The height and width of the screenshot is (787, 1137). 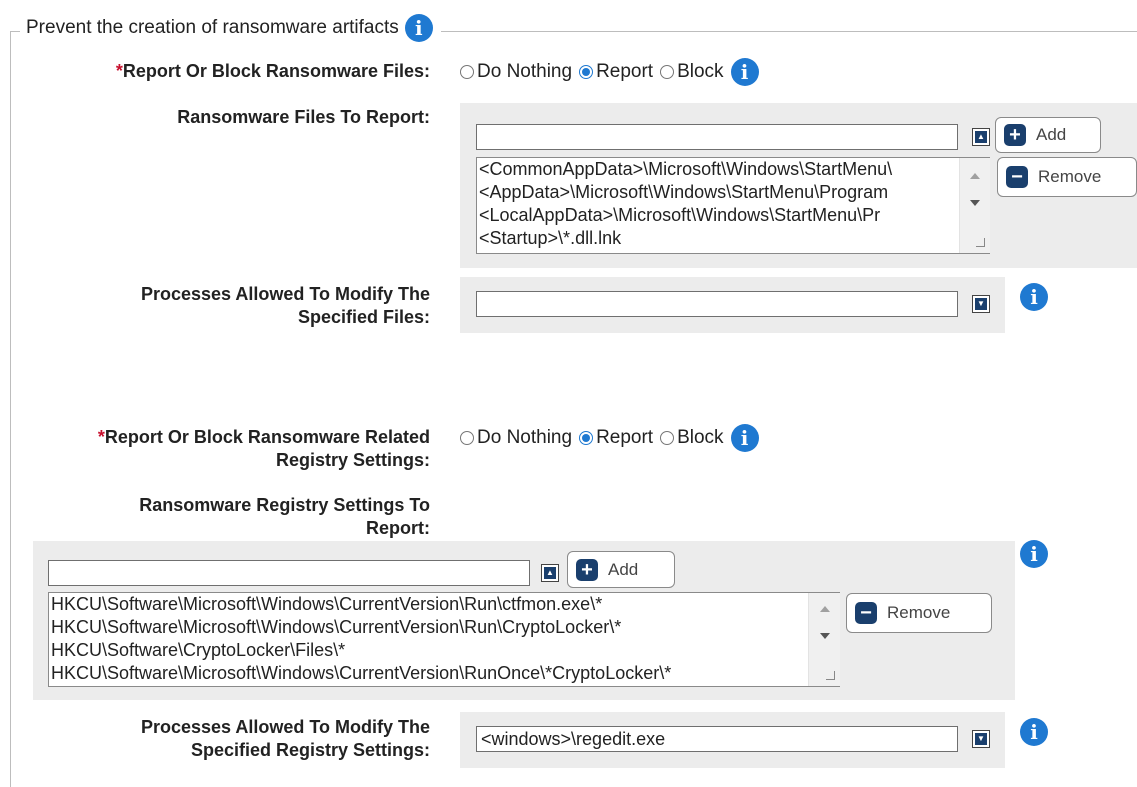 I want to click on files-to-report-label: Ransomware Files To Report:, so click(x=303, y=117).